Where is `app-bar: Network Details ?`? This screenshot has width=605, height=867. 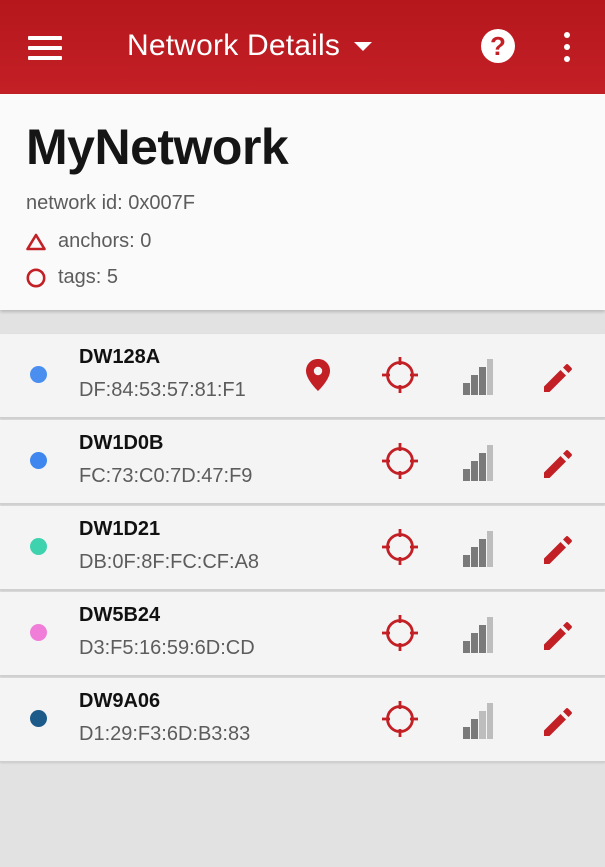 app-bar: Network Details ? is located at coordinates (302, 47).